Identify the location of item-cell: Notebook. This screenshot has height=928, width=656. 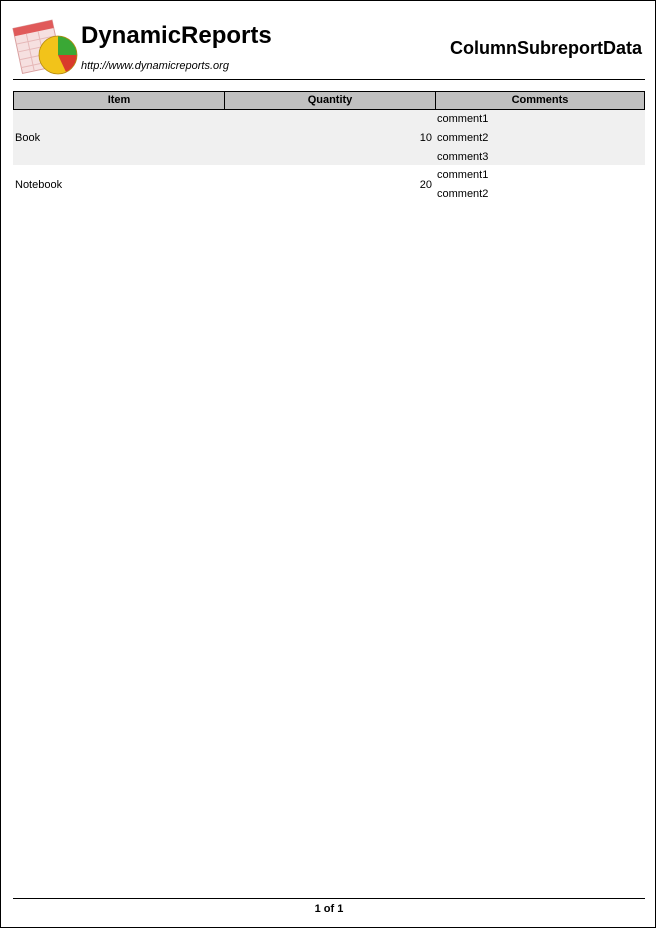
(39, 185).